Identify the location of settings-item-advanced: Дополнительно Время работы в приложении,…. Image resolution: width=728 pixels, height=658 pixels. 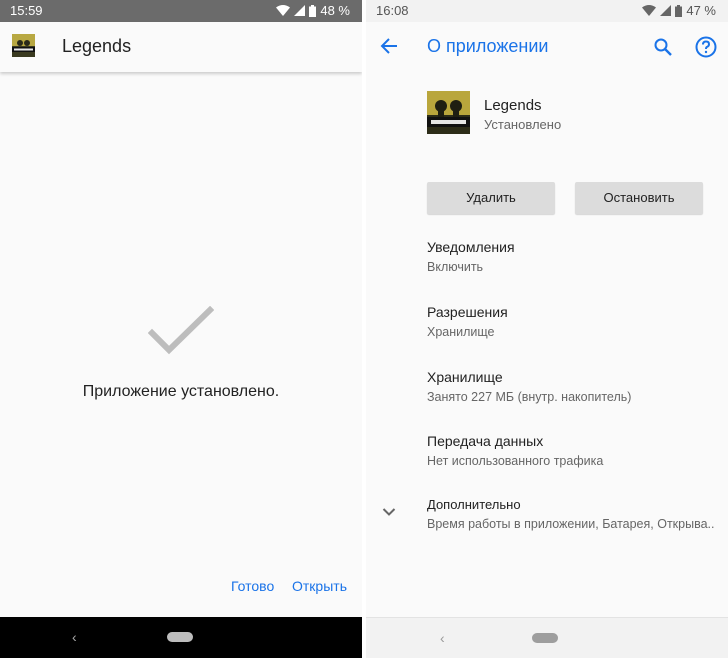
(574, 514).